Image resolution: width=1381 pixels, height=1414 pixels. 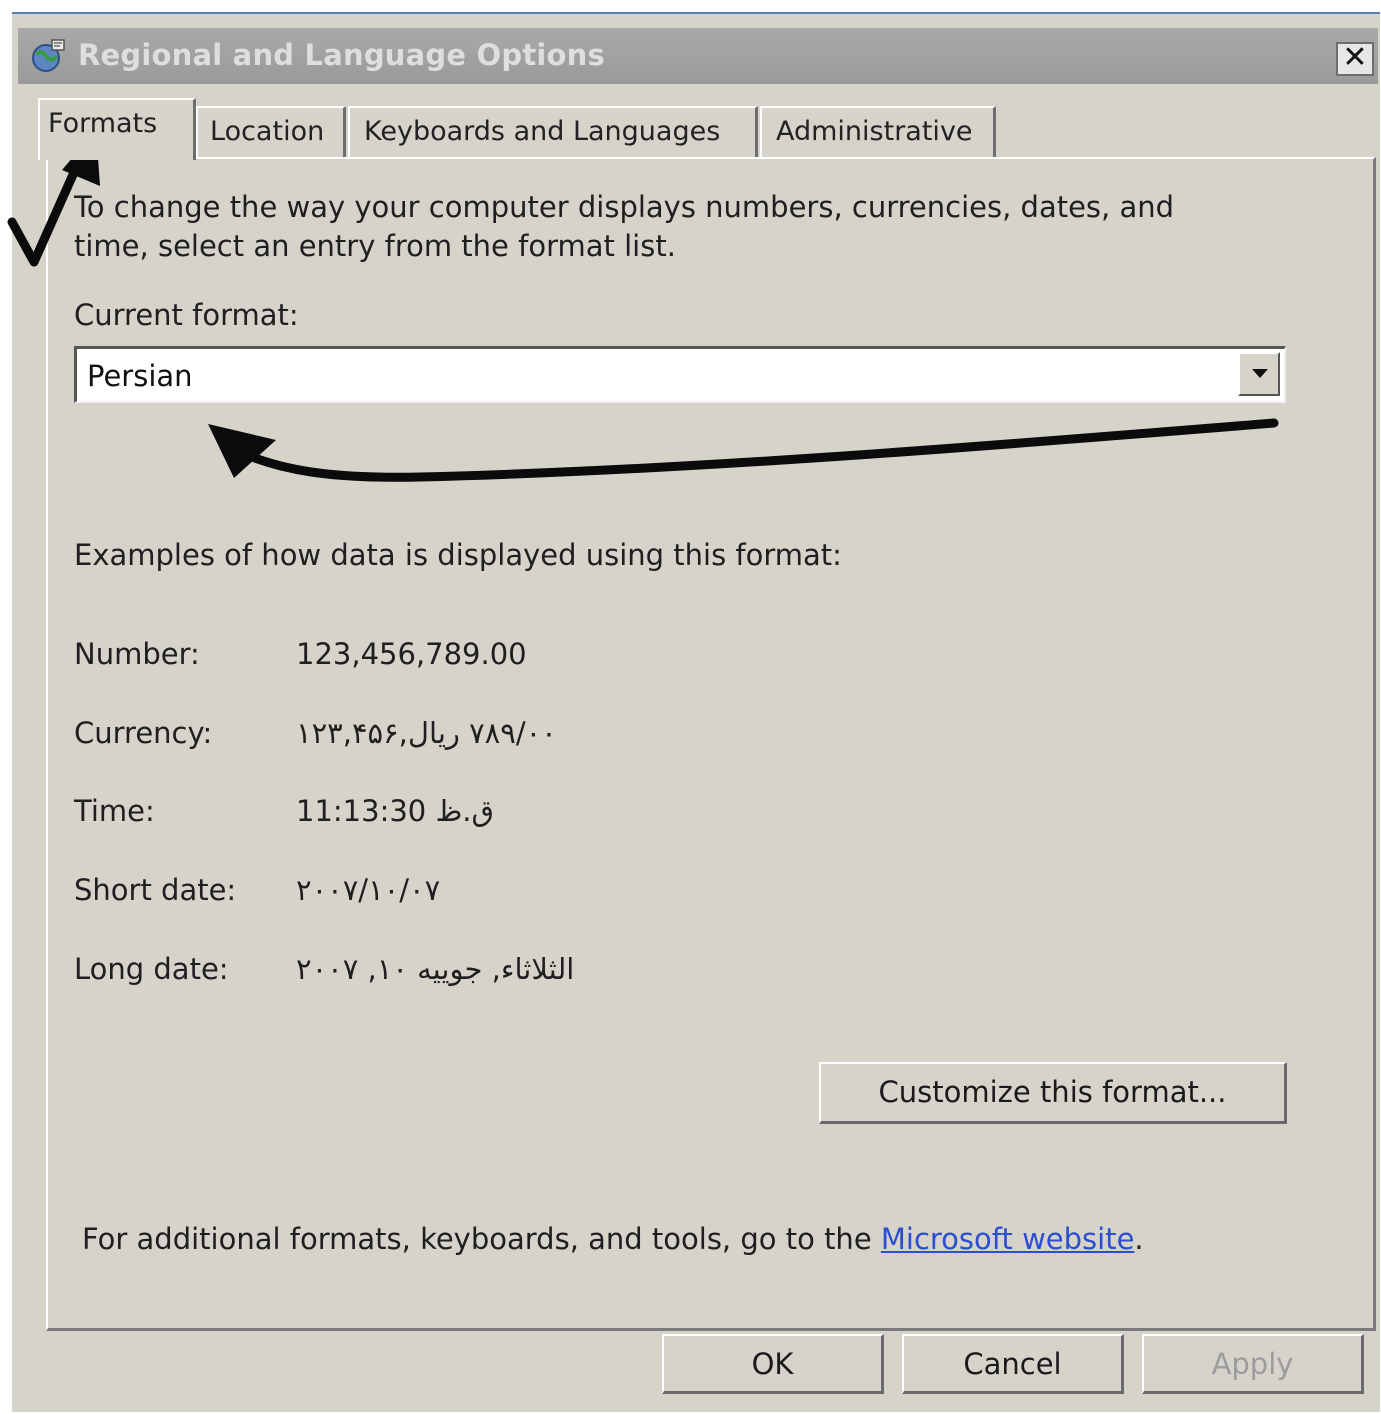 I want to click on tab-location-label: Location, so click(x=267, y=131).